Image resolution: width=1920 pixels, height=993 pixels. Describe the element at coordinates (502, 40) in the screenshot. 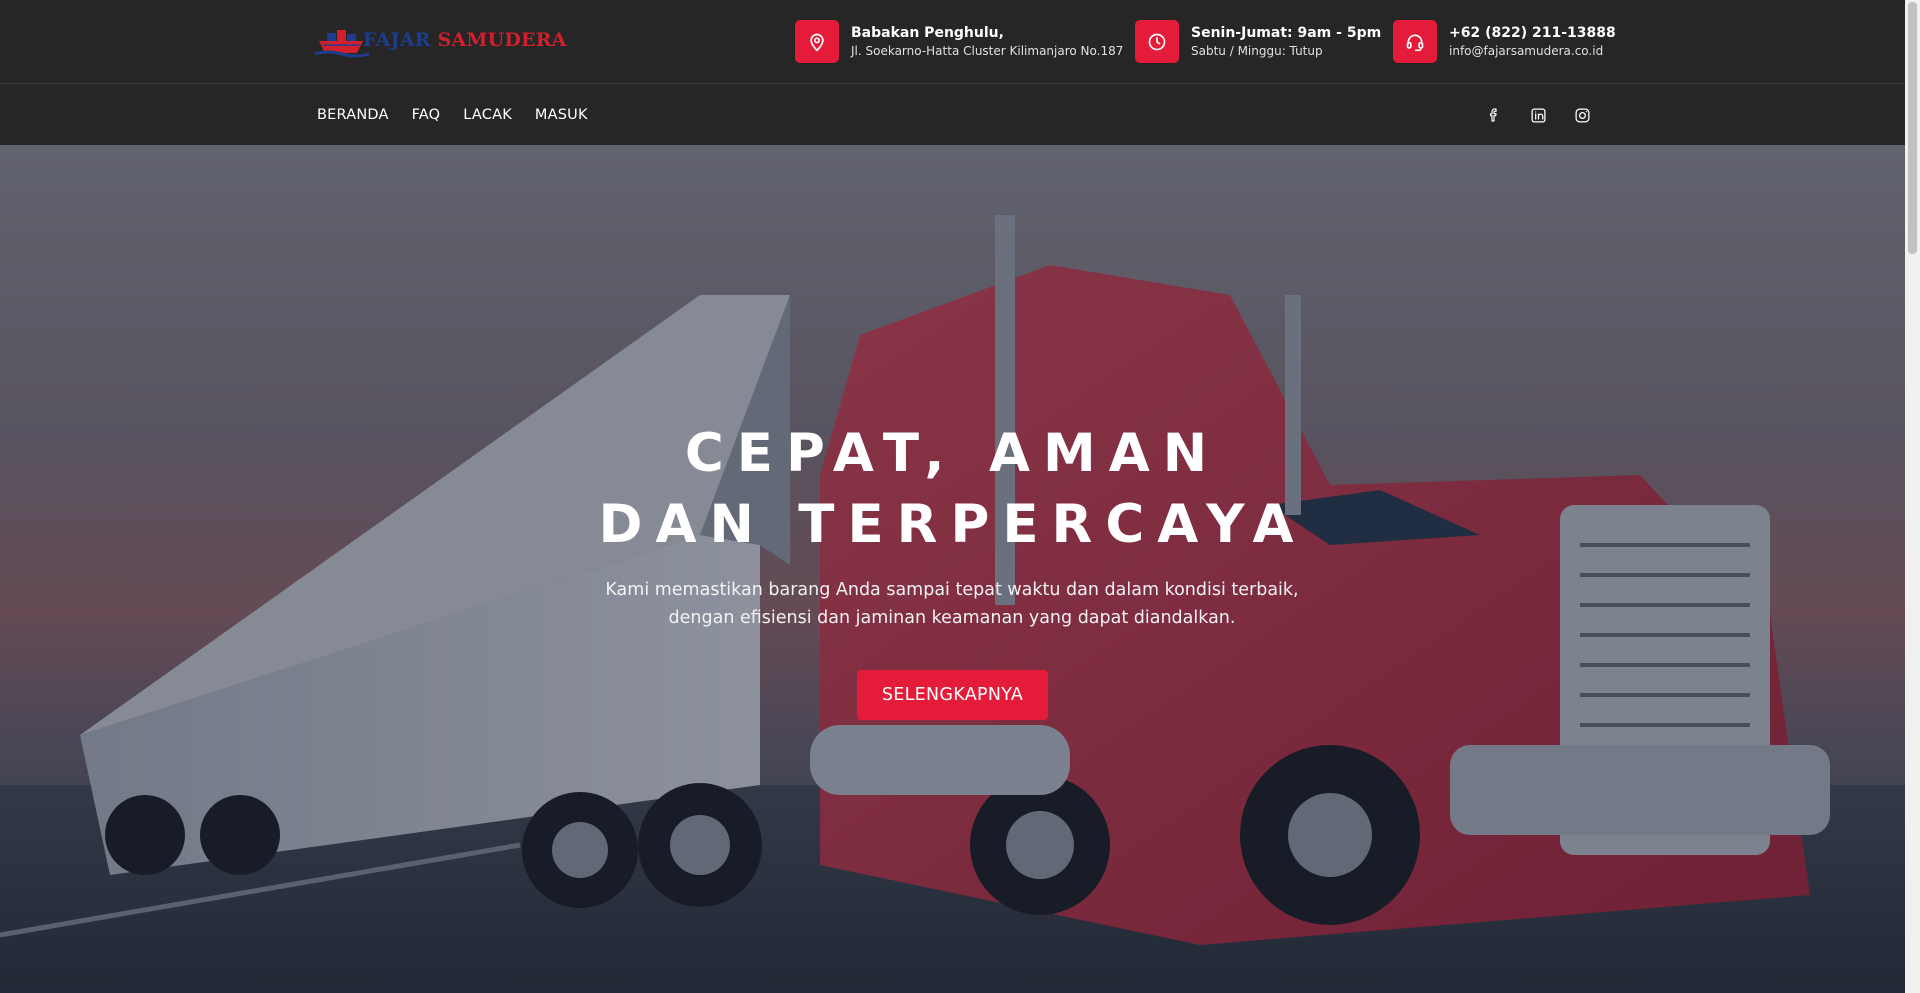

I see `brand-name-part2: SAMUDERA` at that location.